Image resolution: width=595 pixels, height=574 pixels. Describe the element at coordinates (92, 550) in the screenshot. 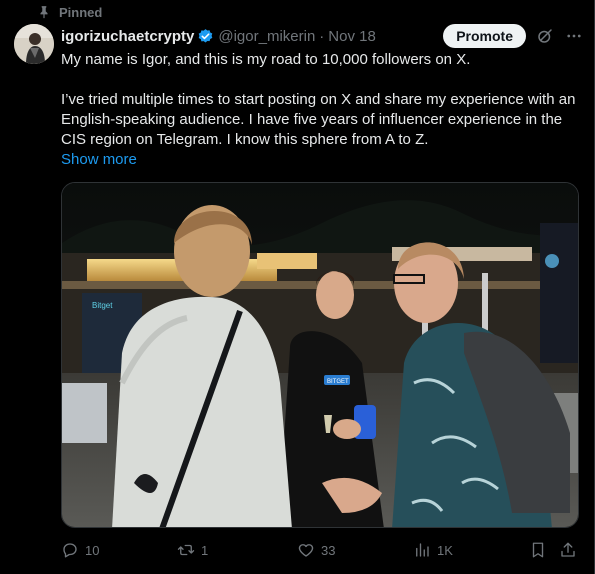

I see `reply-count: 10` at that location.